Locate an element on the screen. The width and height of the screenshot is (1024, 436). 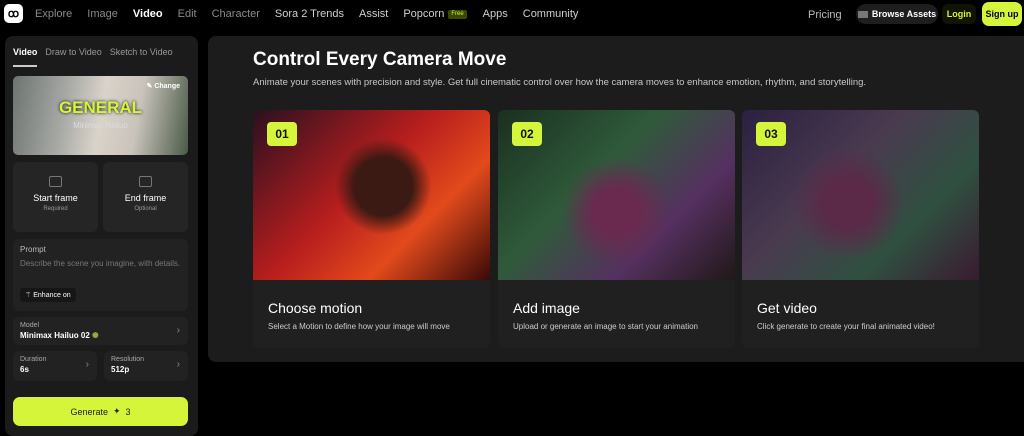
generate-cost: 3 is located at coordinates (128, 411).